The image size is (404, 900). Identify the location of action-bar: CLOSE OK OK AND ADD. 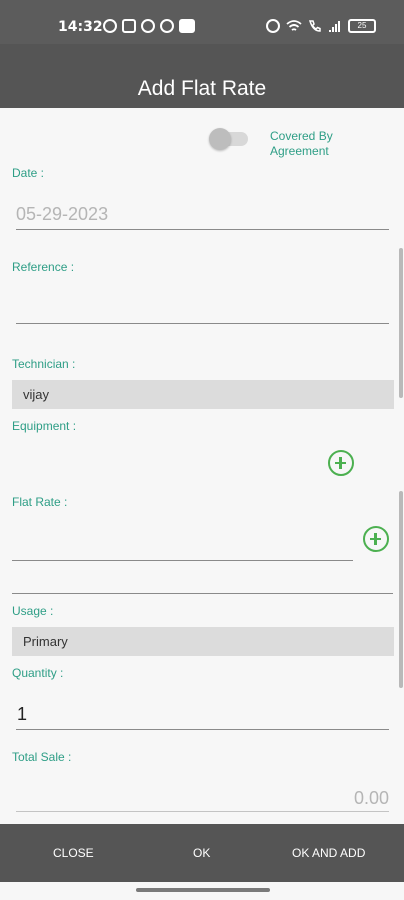
(202, 853).